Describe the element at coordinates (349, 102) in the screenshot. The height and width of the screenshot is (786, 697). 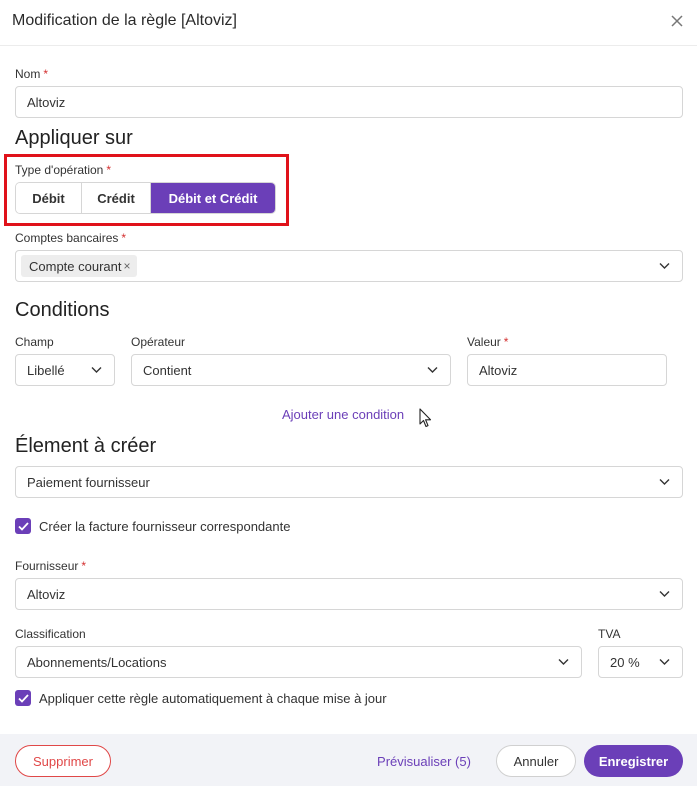
I see `name-input: Altoviz` at that location.